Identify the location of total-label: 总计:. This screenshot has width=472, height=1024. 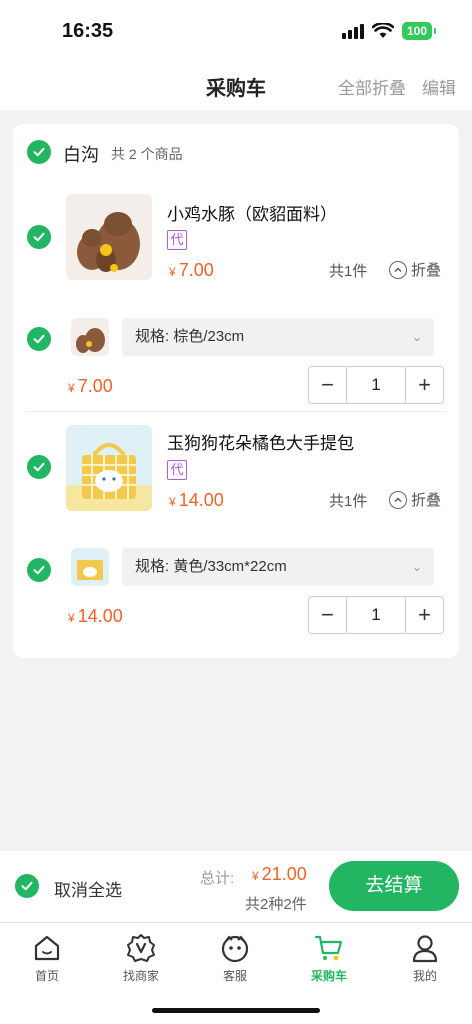
(217, 878).